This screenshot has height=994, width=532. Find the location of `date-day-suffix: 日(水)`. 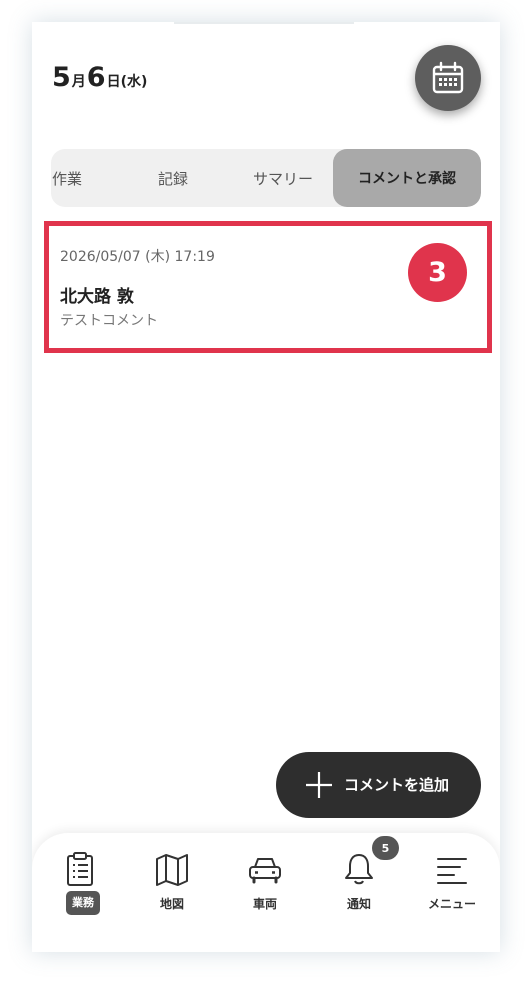

date-day-suffix: 日(水) is located at coordinates (127, 82).